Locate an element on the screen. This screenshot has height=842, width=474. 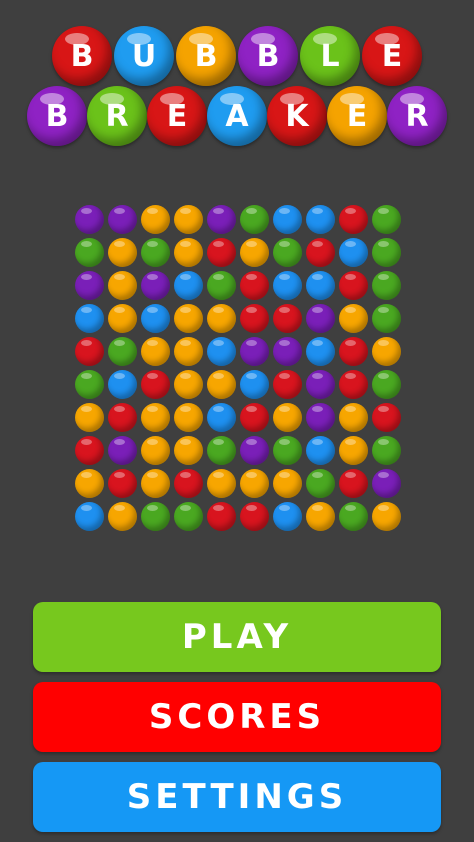
settings-button-label: SETTINGS is located at coordinates (237, 797).